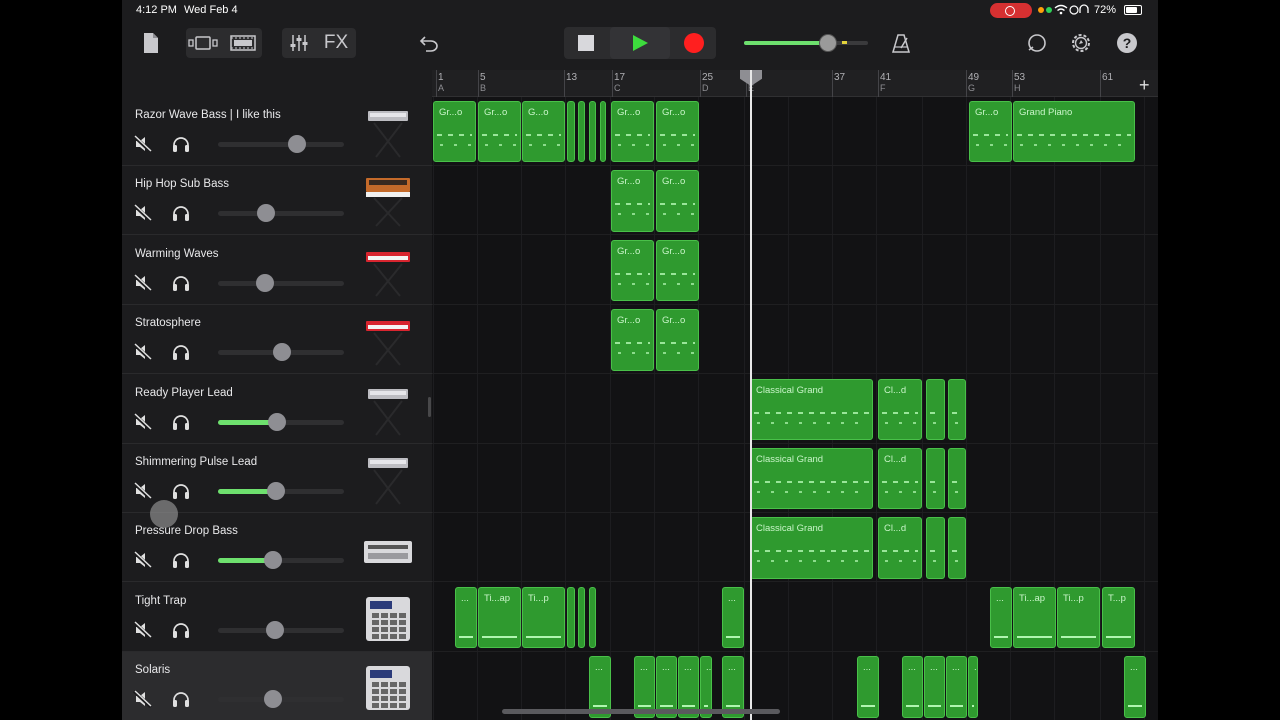 The width and height of the screenshot is (1280, 720). Describe the element at coordinates (151, 43) in the screenshot. I see `document-icon` at that location.